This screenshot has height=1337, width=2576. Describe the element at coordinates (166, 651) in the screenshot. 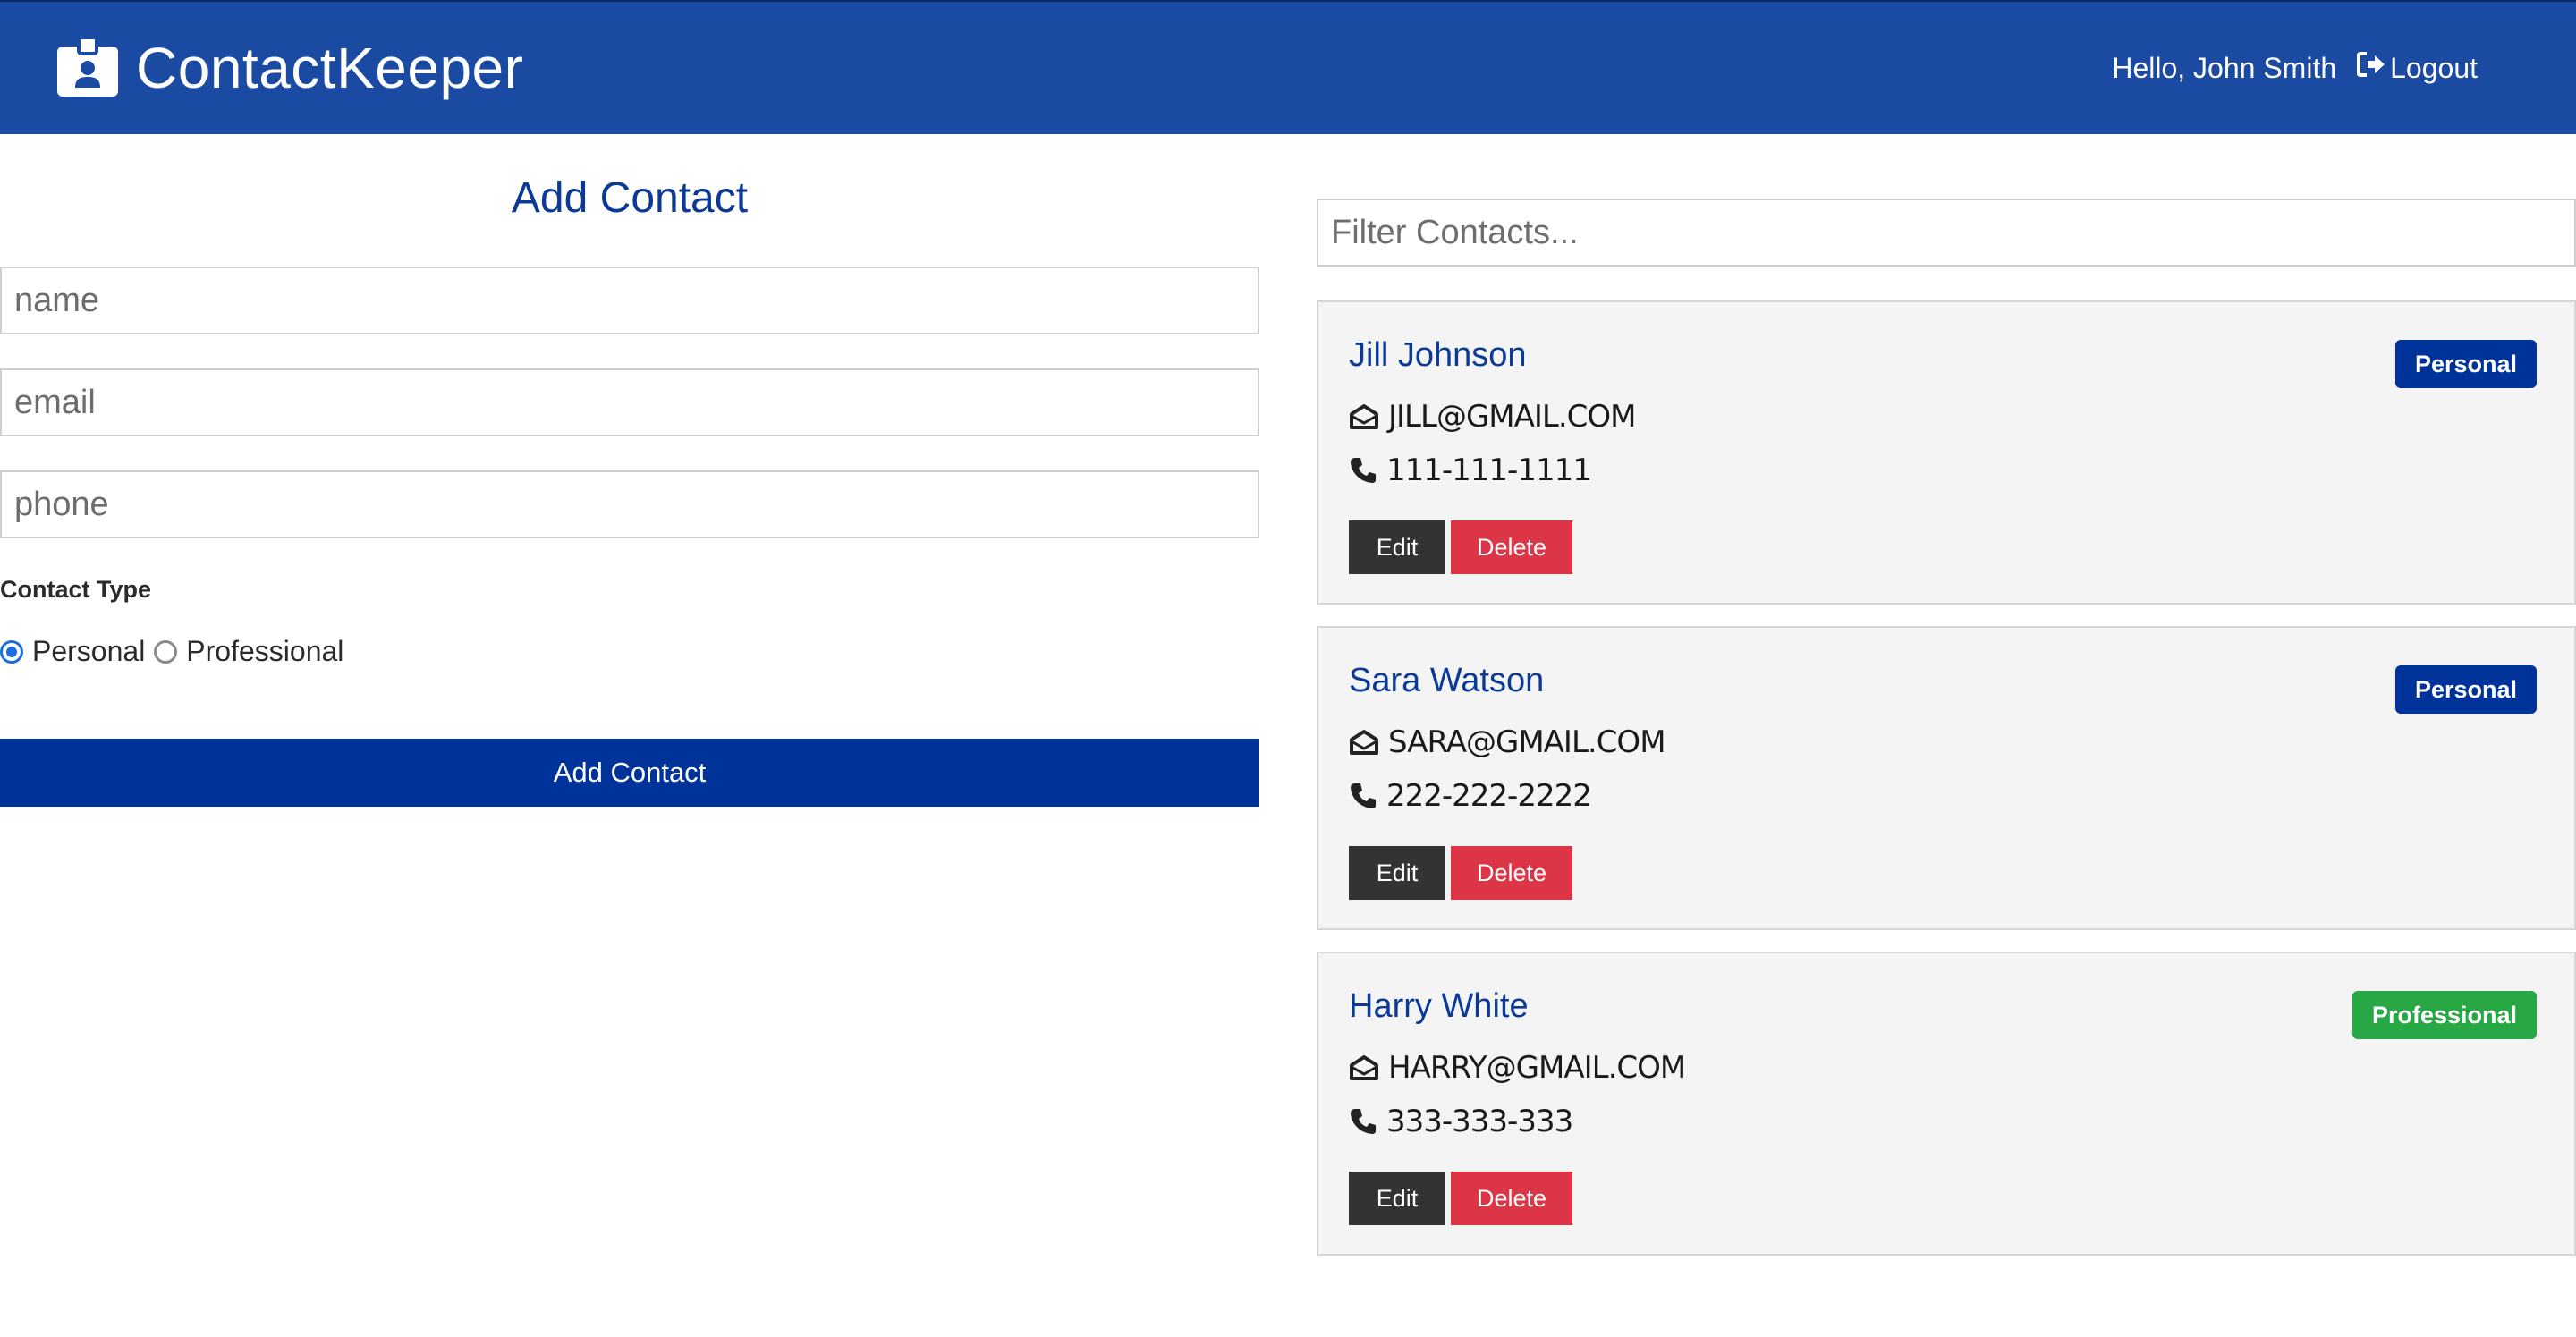

I see `radio-professional-button` at that location.